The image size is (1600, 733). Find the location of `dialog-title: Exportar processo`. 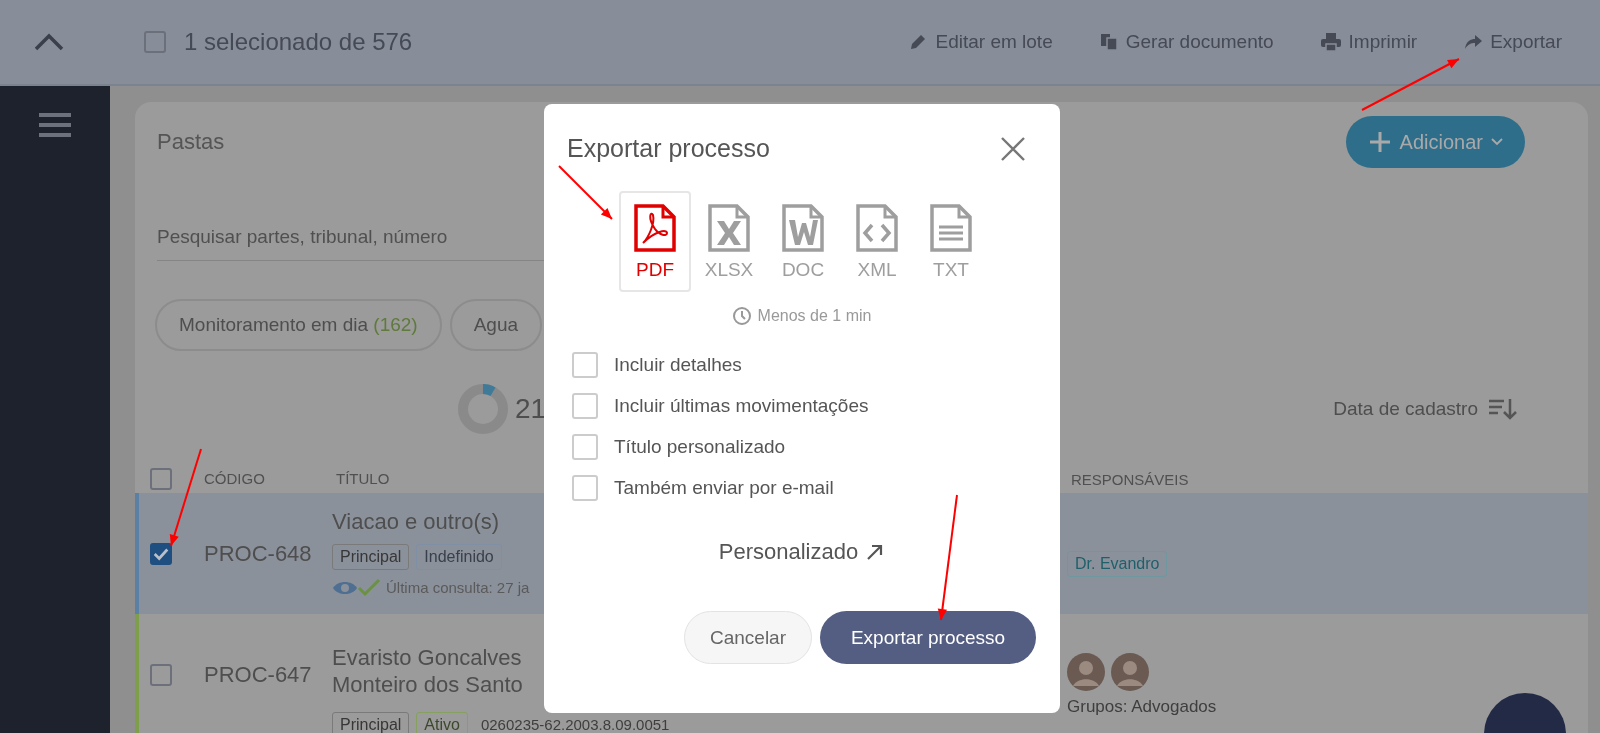

dialog-title: Exportar processo is located at coordinates (668, 148).